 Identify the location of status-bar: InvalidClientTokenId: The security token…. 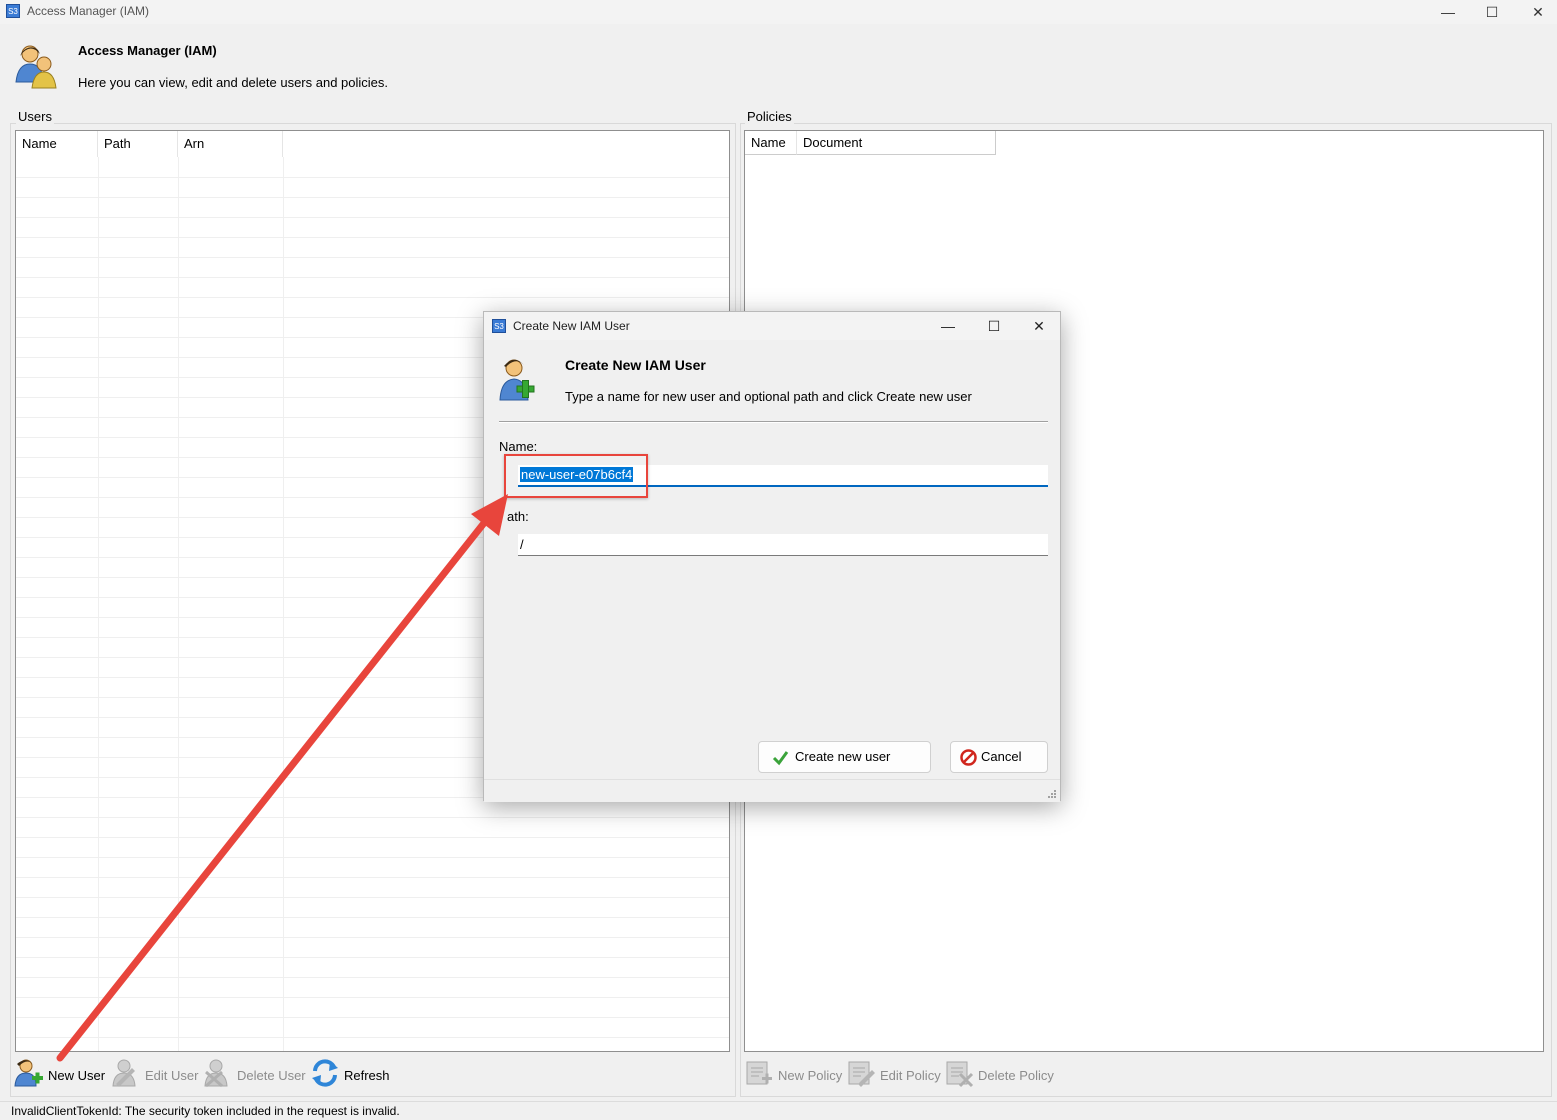
(778, 1110).